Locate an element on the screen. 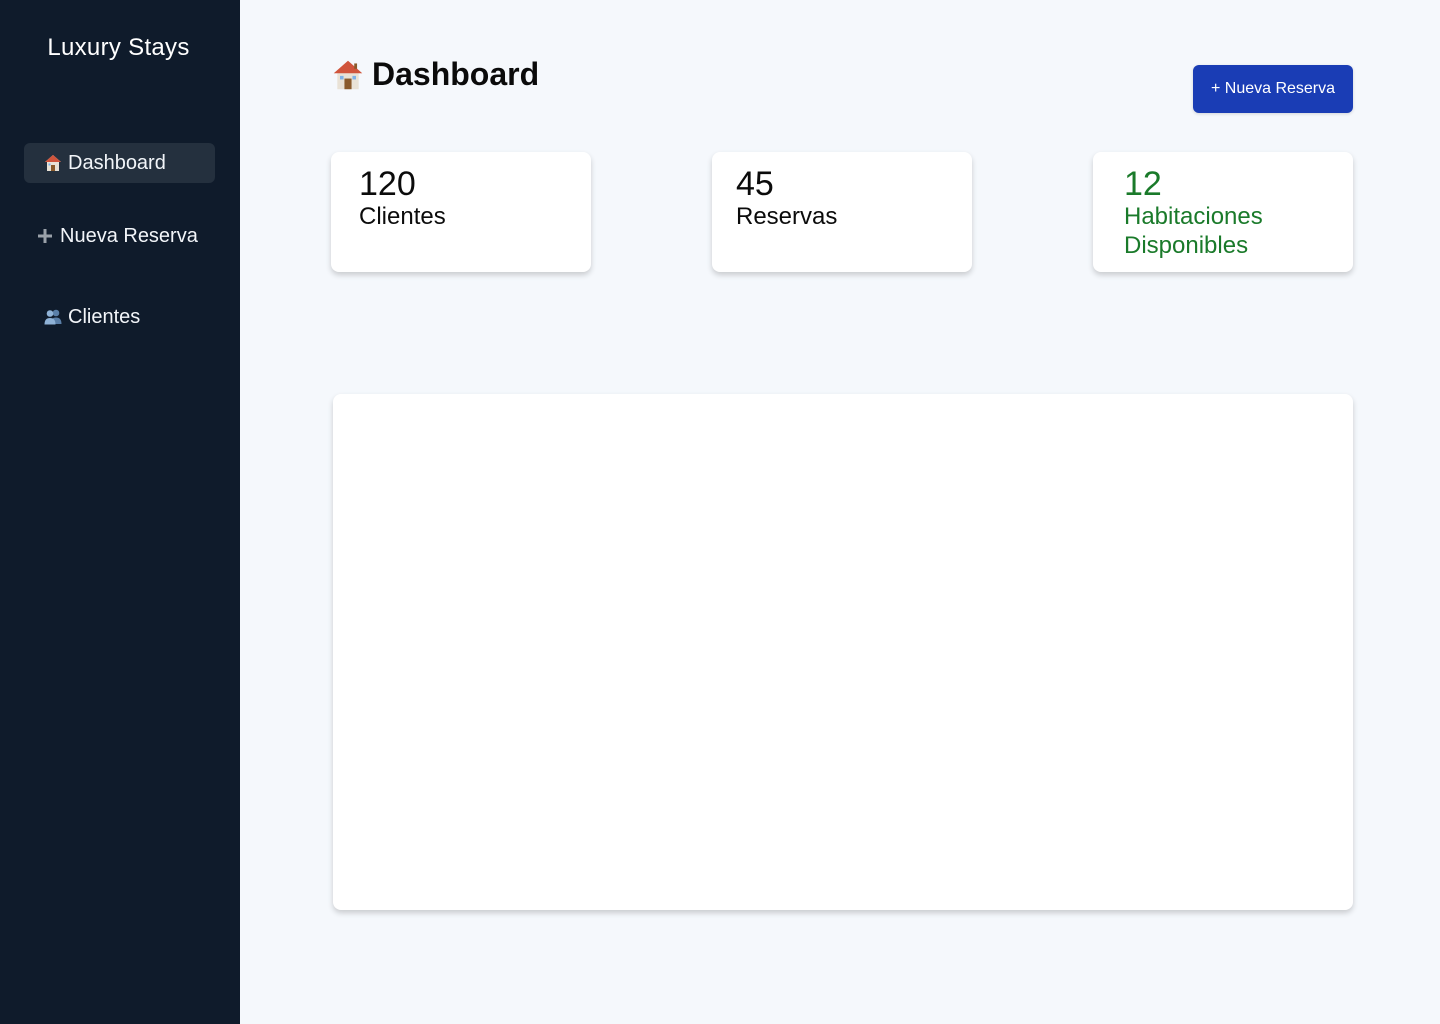 The height and width of the screenshot is (1024, 1440). plus-icon is located at coordinates (45, 236).